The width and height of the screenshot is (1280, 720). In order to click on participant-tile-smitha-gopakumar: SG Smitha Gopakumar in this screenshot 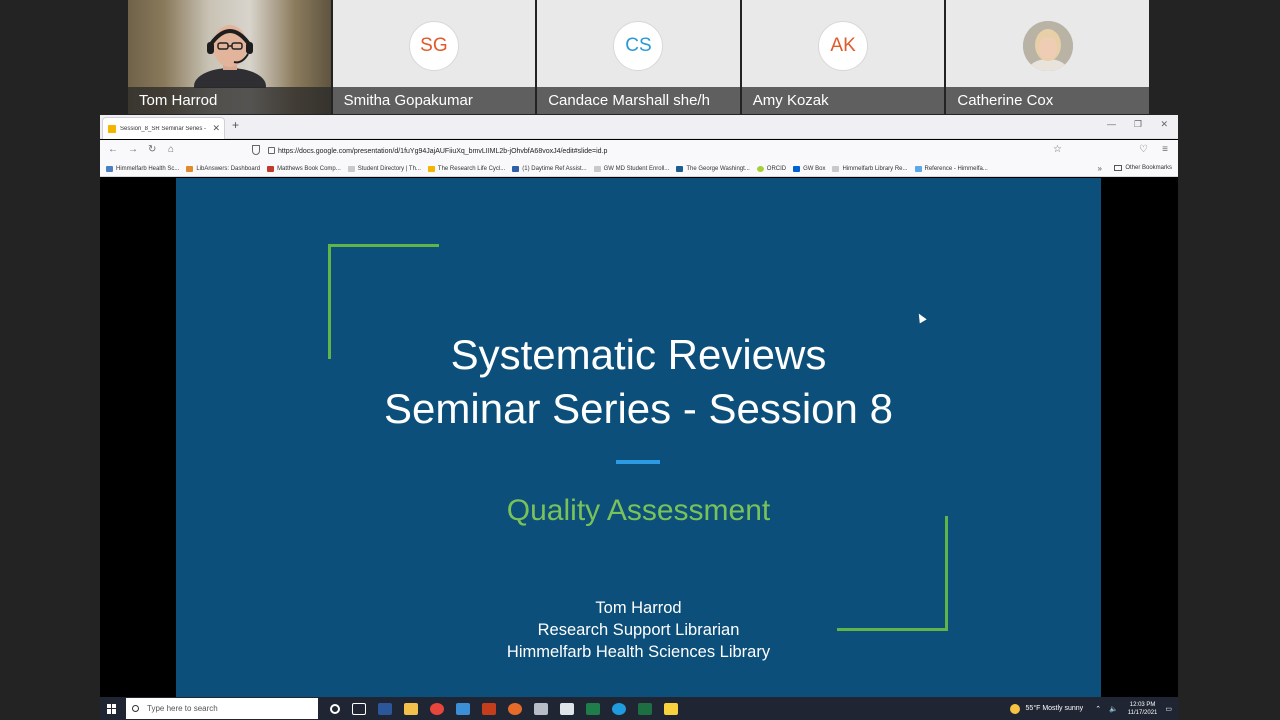, I will do `click(434, 57)`.